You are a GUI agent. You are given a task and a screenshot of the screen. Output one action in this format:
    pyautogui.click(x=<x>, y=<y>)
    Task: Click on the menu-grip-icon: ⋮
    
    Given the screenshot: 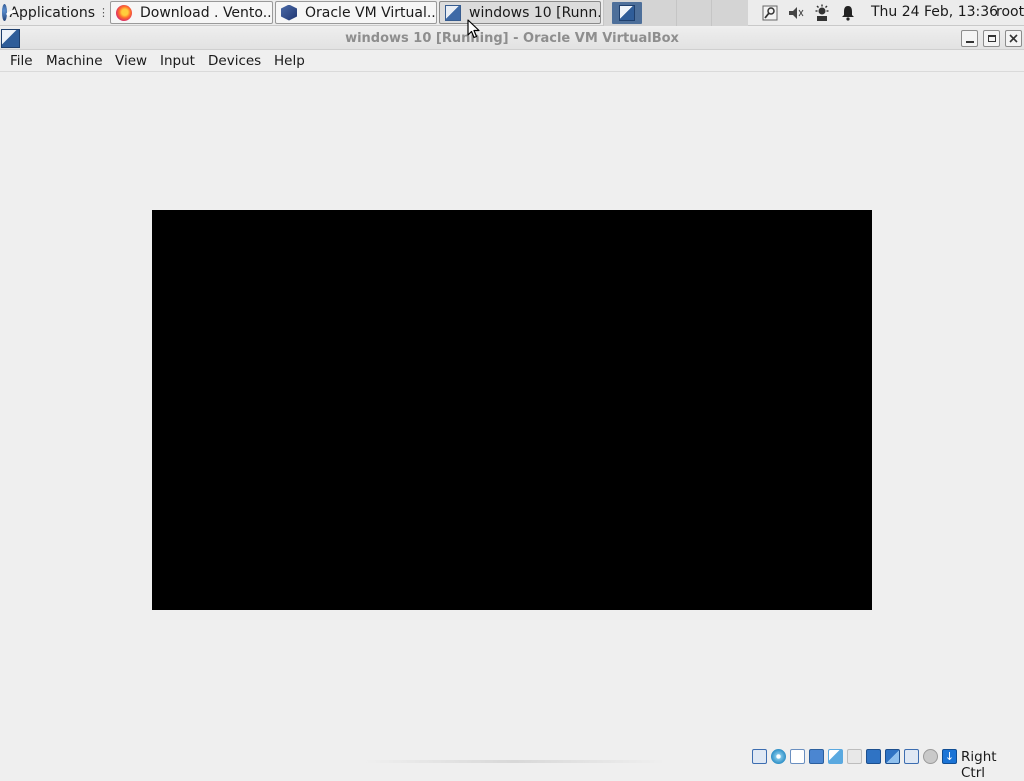 What is the action you would take?
    pyautogui.click(x=103, y=12)
    